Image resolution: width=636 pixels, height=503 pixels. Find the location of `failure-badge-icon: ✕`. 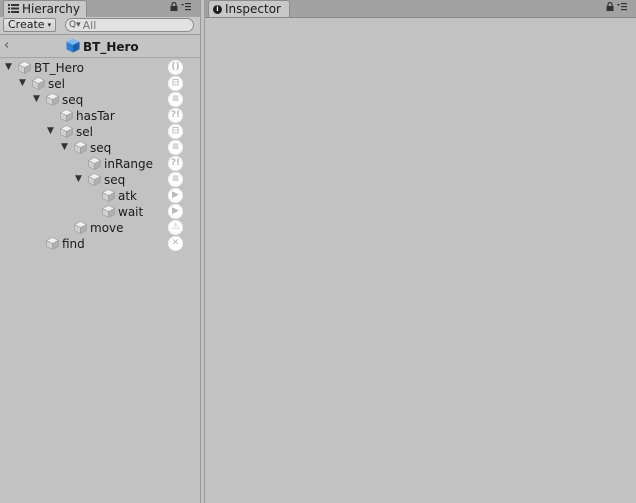

failure-badge-icon: ✕ is located at coordinates (175, 243).